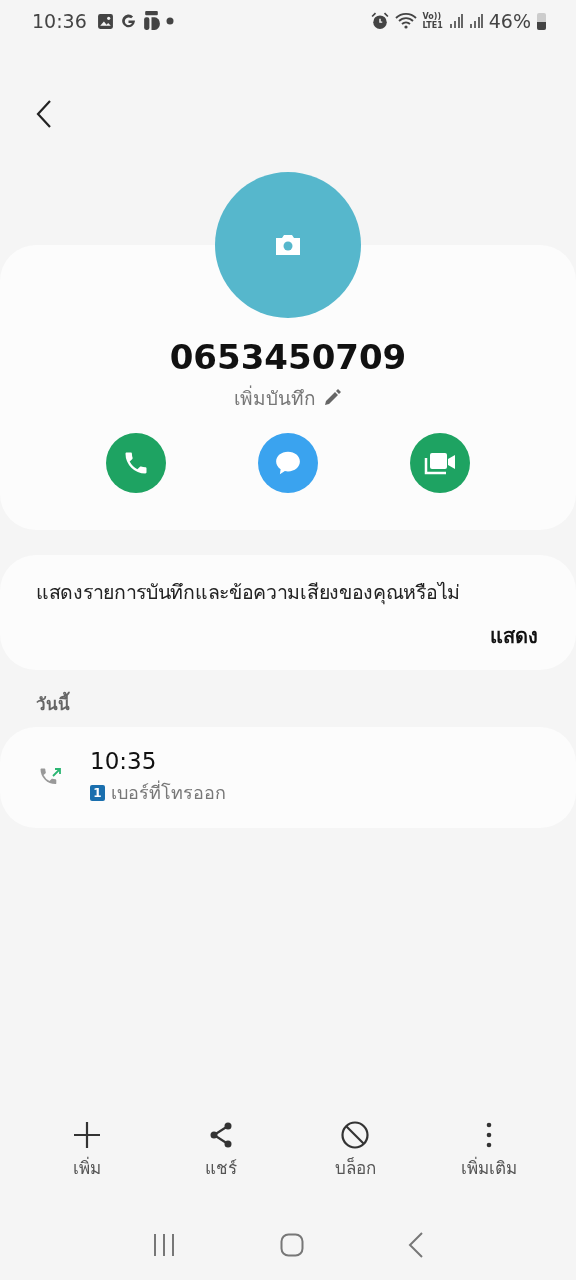  What do you see at coordinates (514, 636) in the screenshot?
I see `show-button: แสดง` at bounding box center [514, 636].